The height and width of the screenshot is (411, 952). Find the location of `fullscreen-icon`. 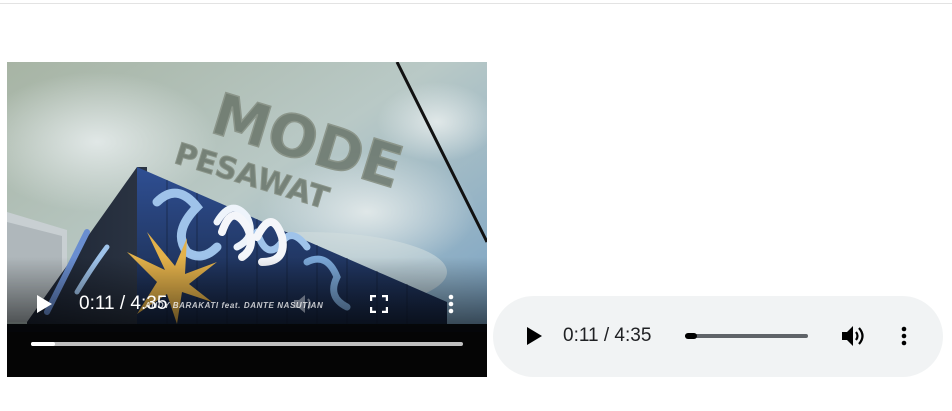

fullscreen-icon is located at coordinates (379, 304).